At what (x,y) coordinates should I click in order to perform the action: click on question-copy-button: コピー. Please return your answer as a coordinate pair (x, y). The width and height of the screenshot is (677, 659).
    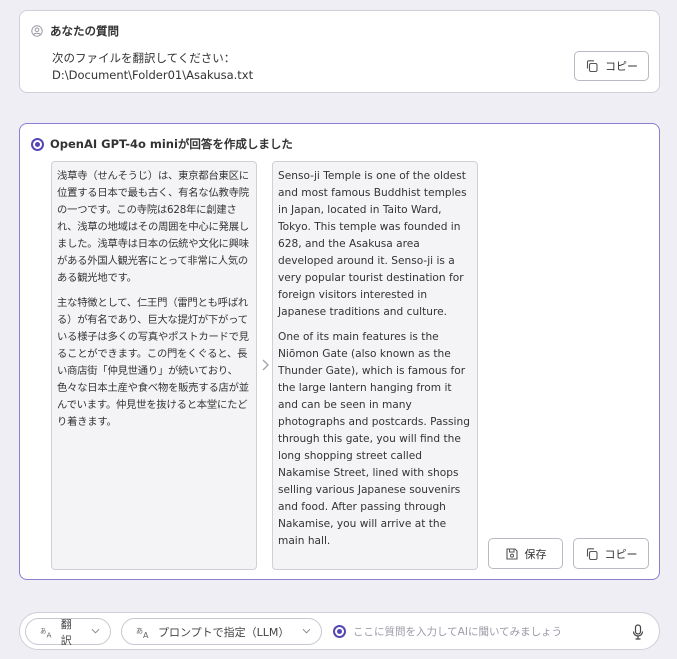
    Looking at the image, I should click on (611, 66).